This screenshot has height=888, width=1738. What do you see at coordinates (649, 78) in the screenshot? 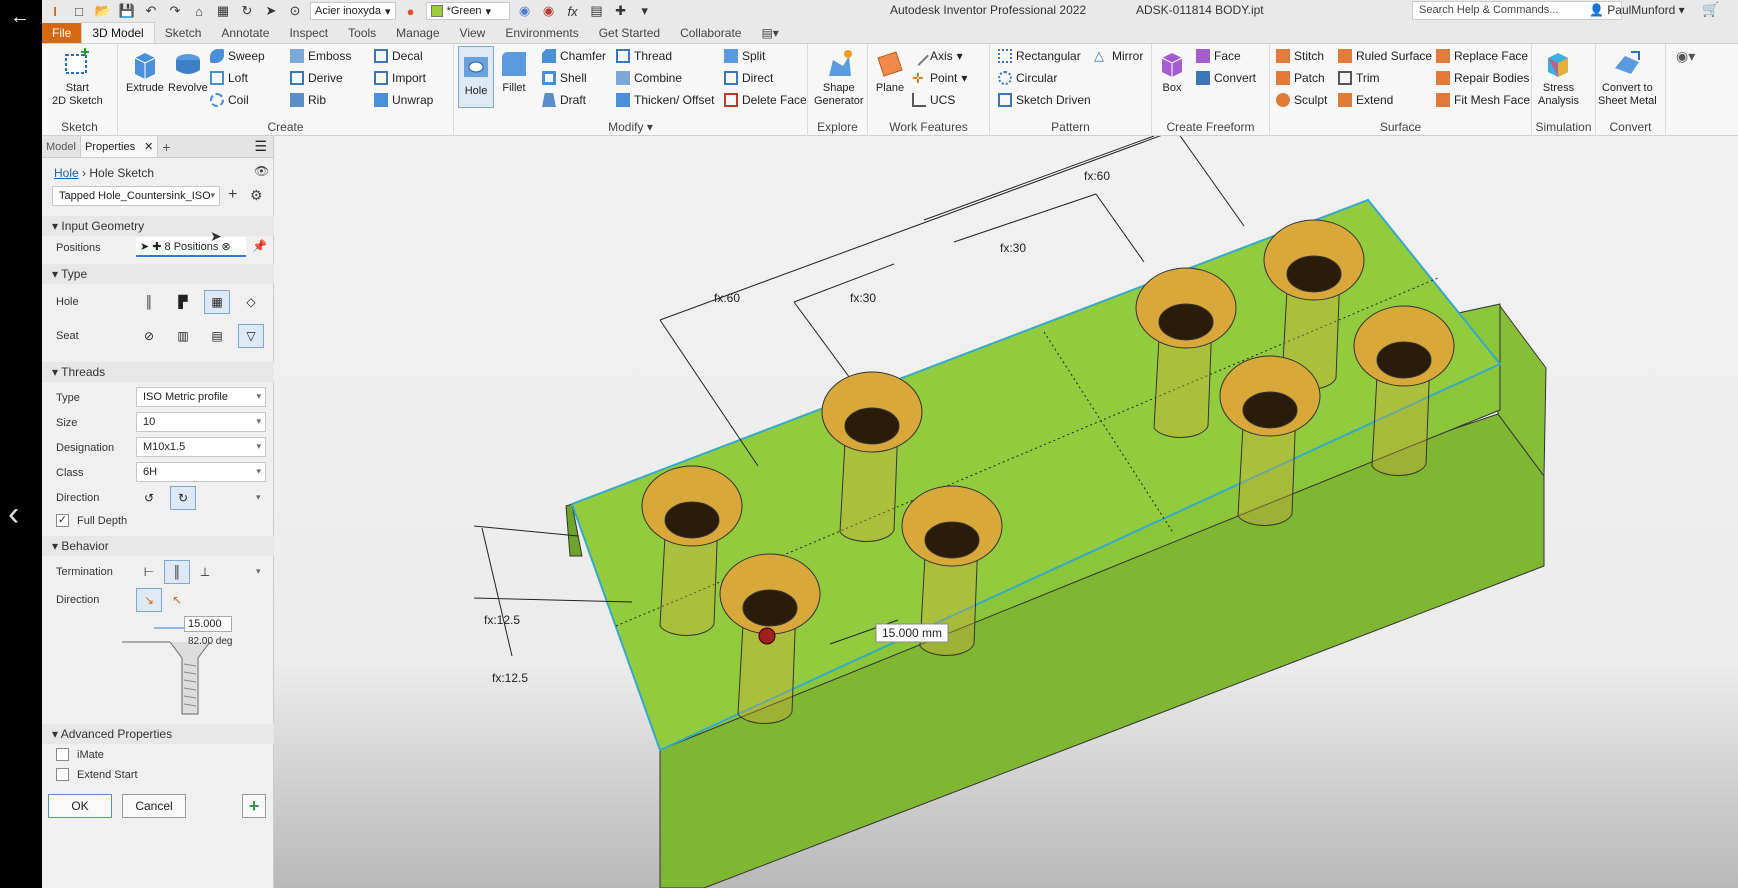
I see `combine-button: Combine` at bounding box center [649, 78].